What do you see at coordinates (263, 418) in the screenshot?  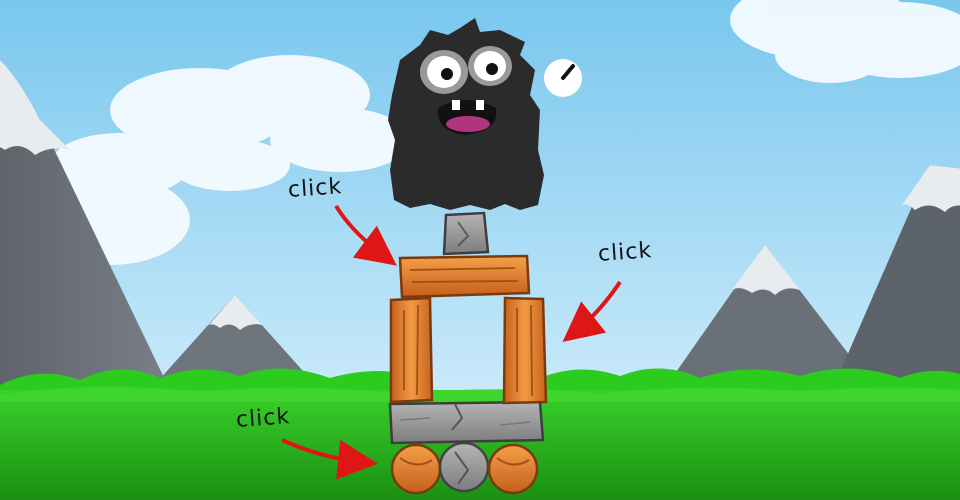 I see `click-hint-bottom: click` at bounding box center [263, 418].